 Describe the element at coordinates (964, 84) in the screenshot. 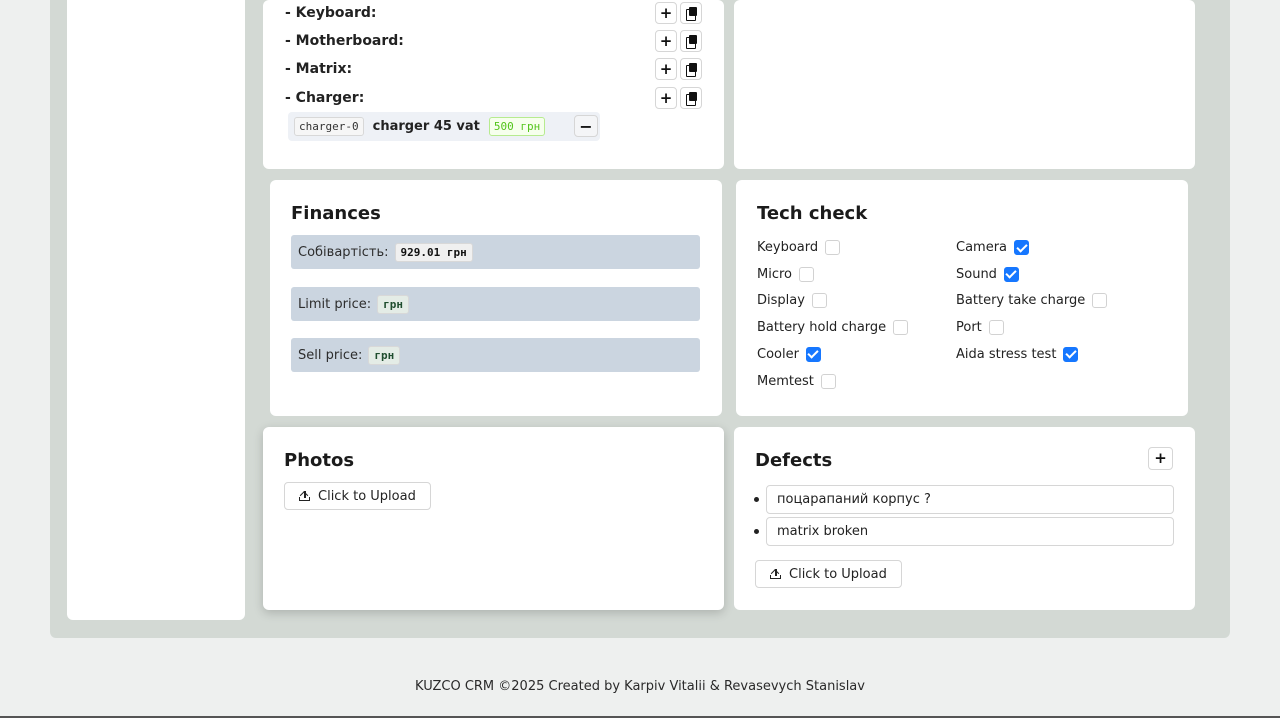

I see `info-card` at that location.